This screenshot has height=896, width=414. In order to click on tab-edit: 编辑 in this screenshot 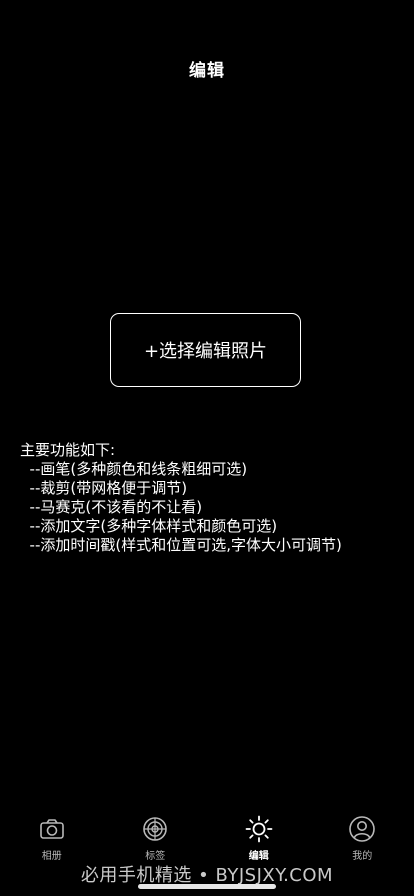, I will do `click(259, 840)`.